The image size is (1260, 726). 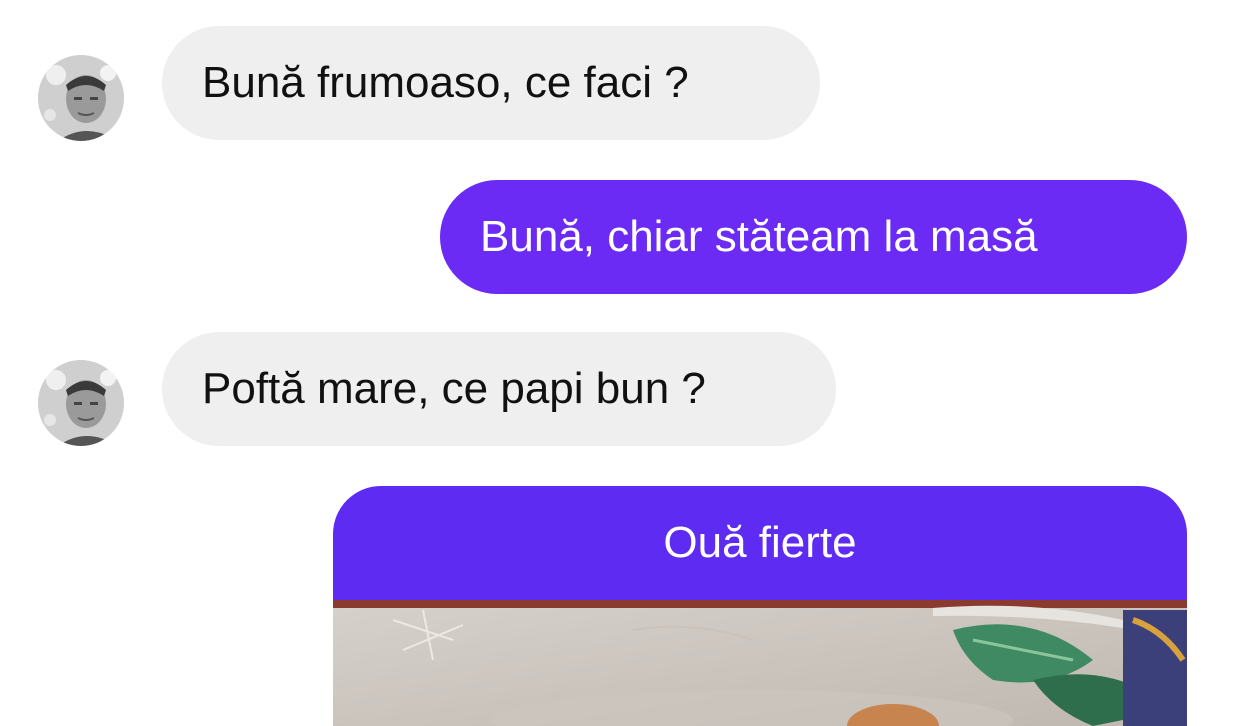 I want to click on incoming-message: Bună frumoaso, ce faci ?, so click(x=491, y=83).